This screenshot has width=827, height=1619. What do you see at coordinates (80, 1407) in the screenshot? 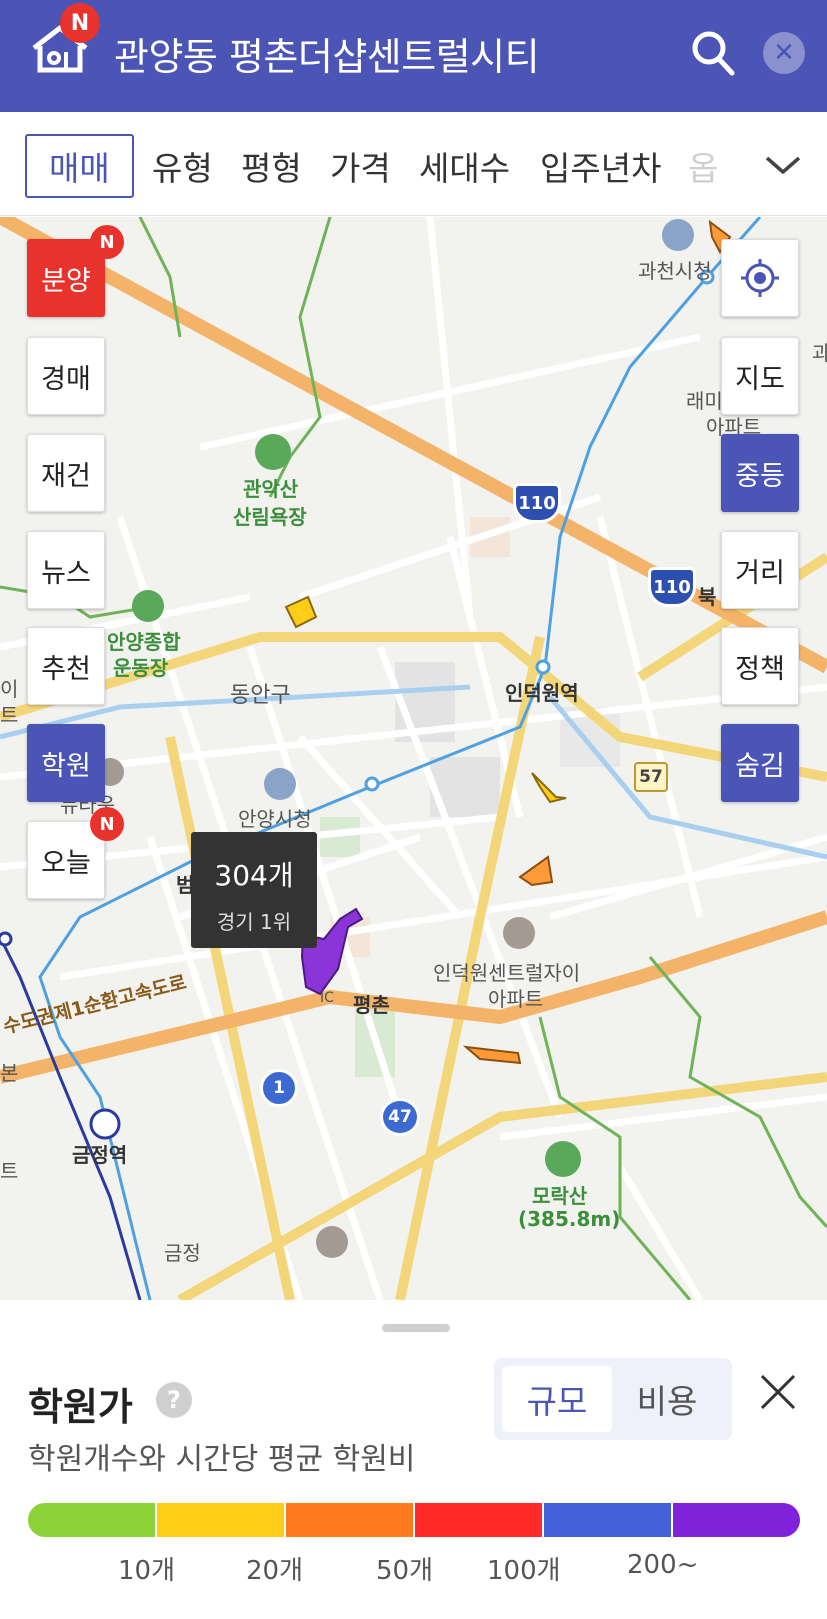
I see `sheet-title: 학원가` at bounding box center [80, 1407].